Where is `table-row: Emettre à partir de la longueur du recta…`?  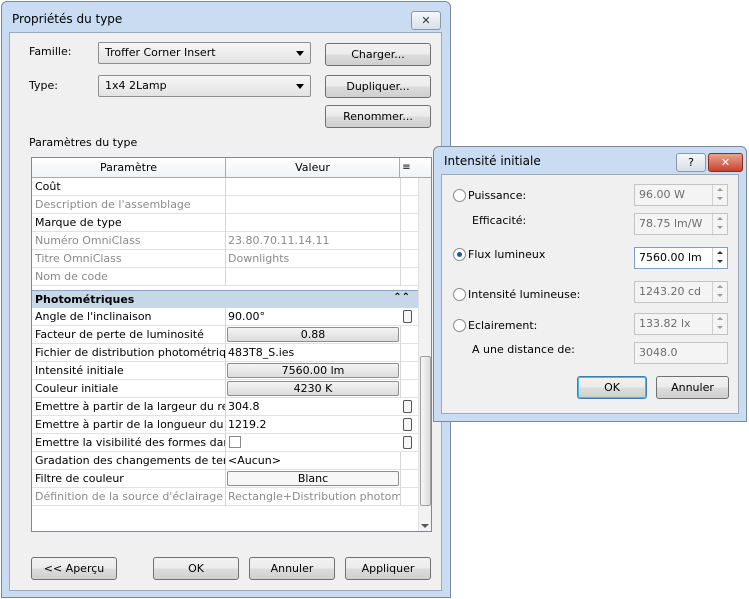
table-row: Emettre à partir de la longueur du recta… is located at coordinates (225, 425).